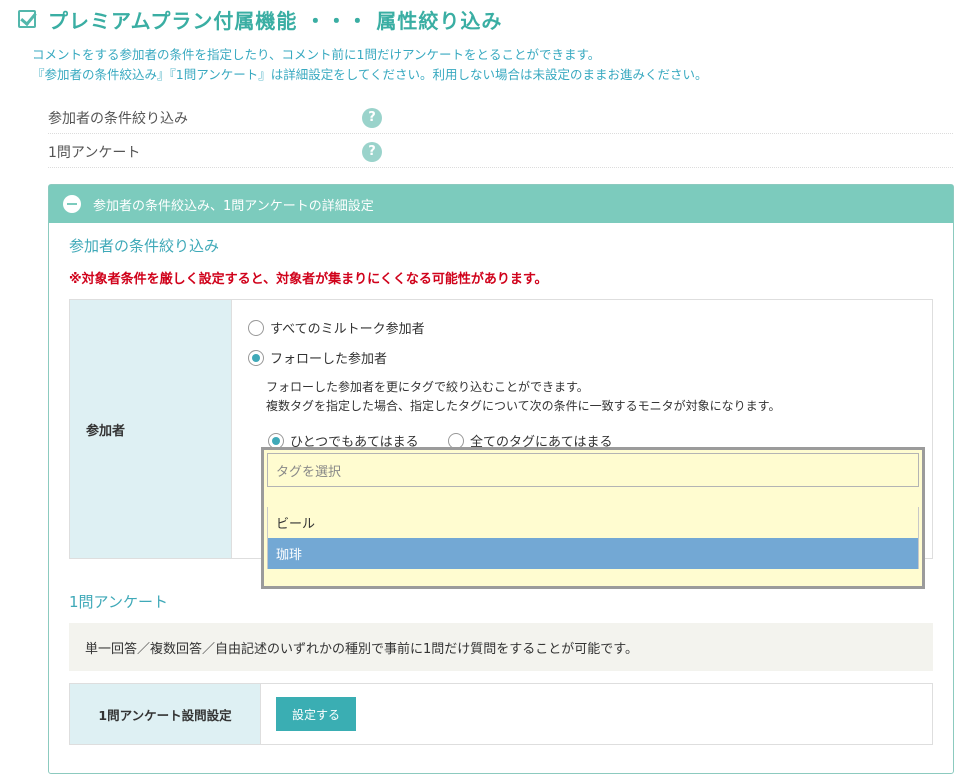  Describe the element at coordinates (118, 118) in the screenshot. I see `option-label: 参加者の条件絞り込み` at that location.